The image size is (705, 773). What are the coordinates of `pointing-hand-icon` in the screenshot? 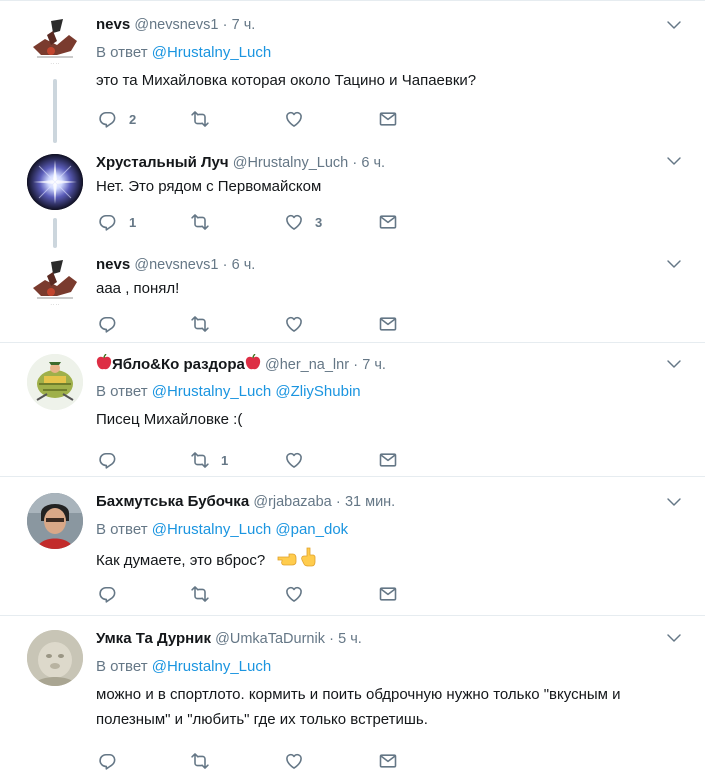 It's located at (288, 561).